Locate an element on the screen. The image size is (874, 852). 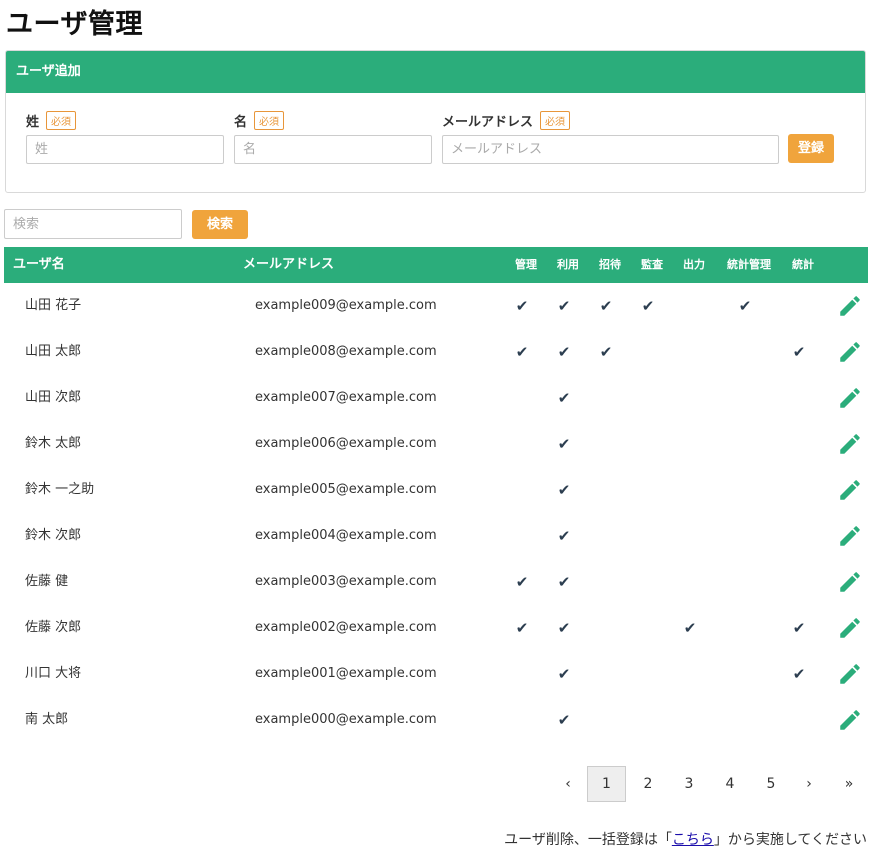
pagination-page-1: 1 is located at coordinates (606, 784).